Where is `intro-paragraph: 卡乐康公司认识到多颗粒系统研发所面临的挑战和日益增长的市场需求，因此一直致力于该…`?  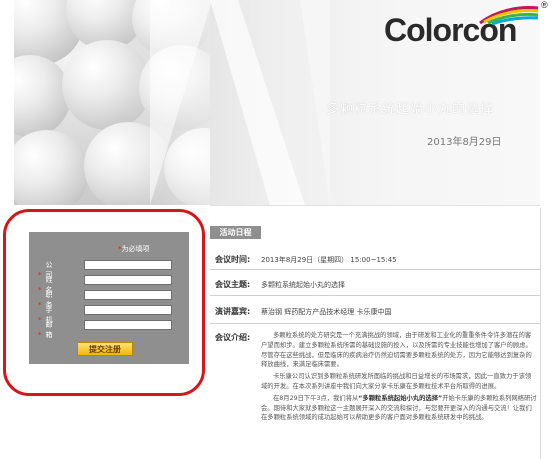 intro-paragraph: 卡乐康公司认识到多颗粒系统研发所面临的挑战和日益增长的市场需求，因此一直致力于该… is located at coordinates (396, 381).